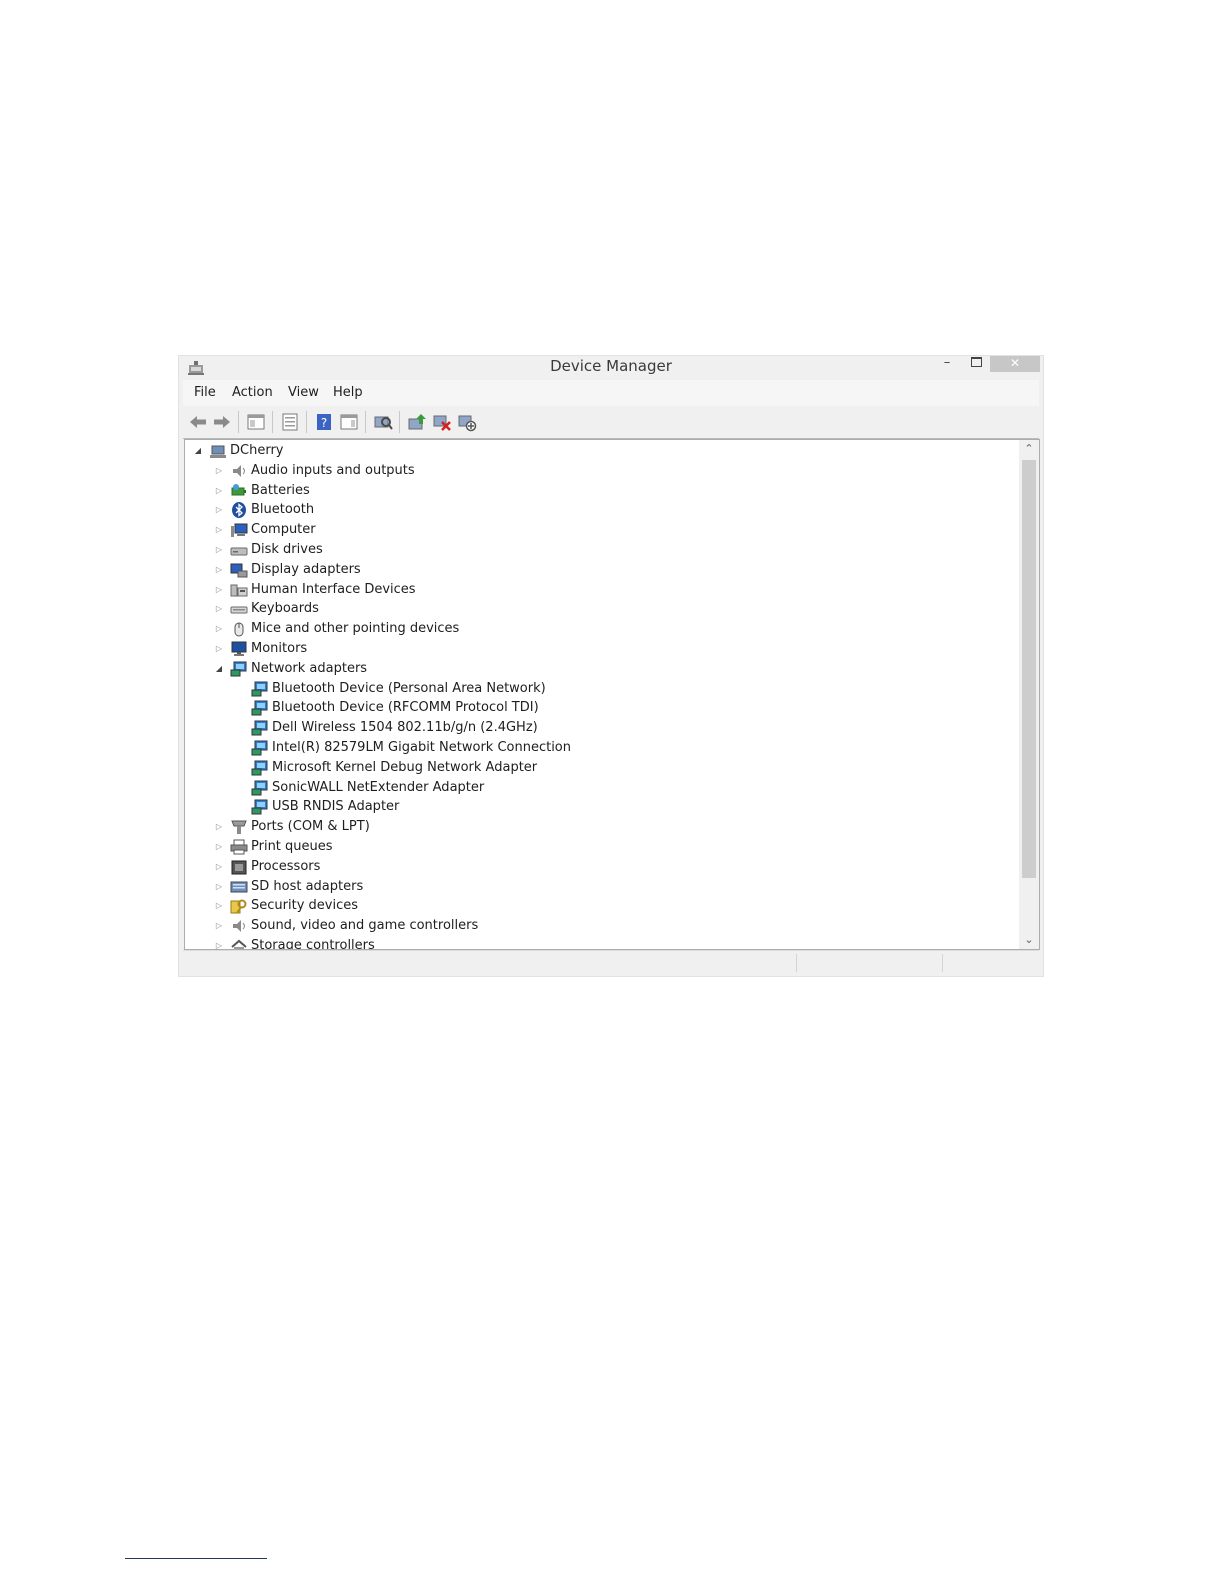 Image resolution: width=1224 pixels, height=1584 pixels. I want to click on tree-category-network-adapters-label: Network adapters, so click(309, 668).